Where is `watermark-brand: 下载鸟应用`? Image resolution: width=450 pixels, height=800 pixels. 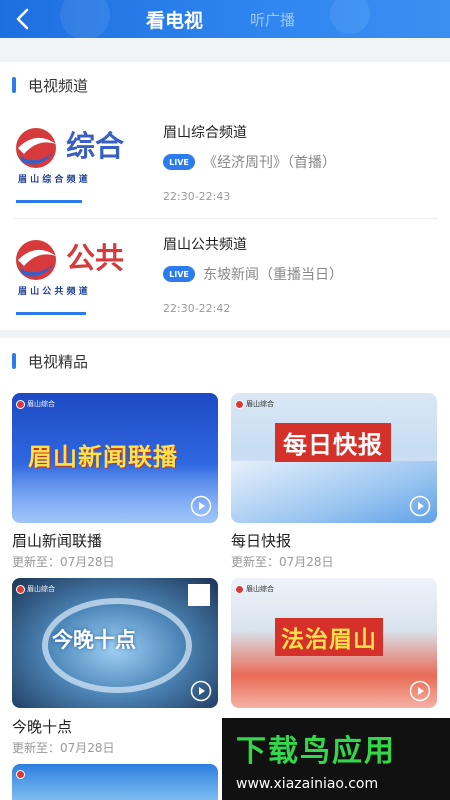
watermark-brand: 下载鸟应用 is located at coordinates (316, 751).